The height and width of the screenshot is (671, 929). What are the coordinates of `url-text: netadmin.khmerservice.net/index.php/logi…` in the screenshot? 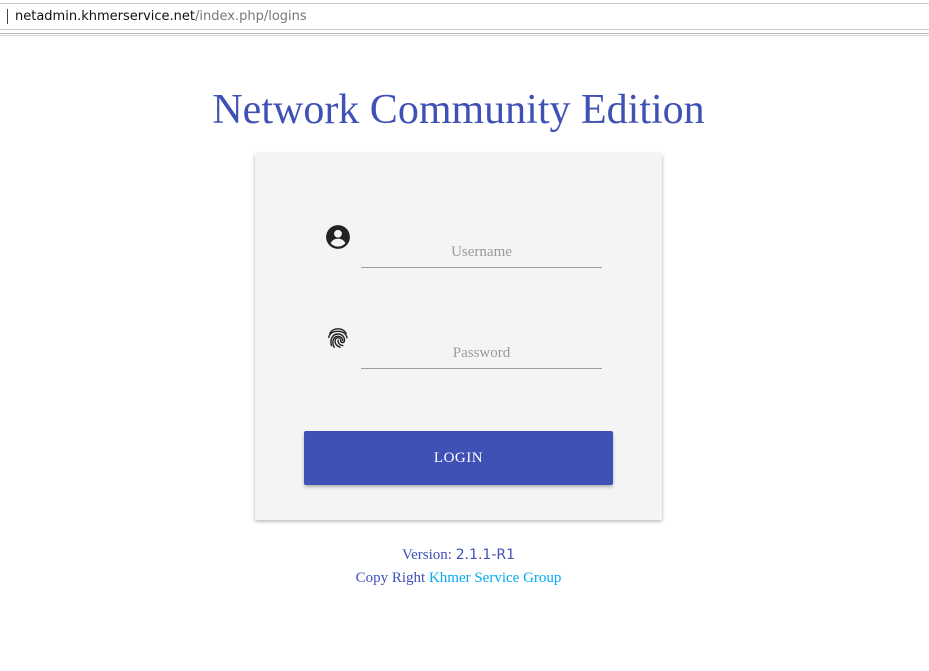 It's located at (161, 17).